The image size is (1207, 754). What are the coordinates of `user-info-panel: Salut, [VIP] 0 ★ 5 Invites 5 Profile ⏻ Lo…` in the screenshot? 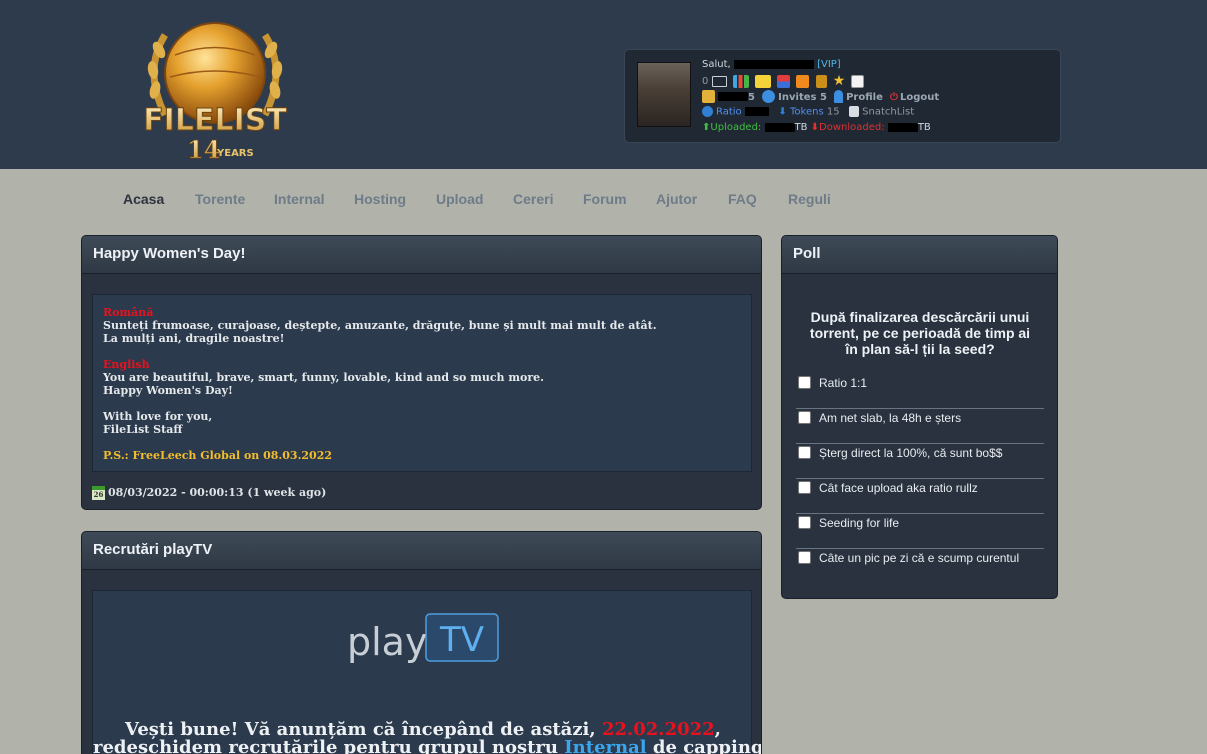 It's located at (842, 96).